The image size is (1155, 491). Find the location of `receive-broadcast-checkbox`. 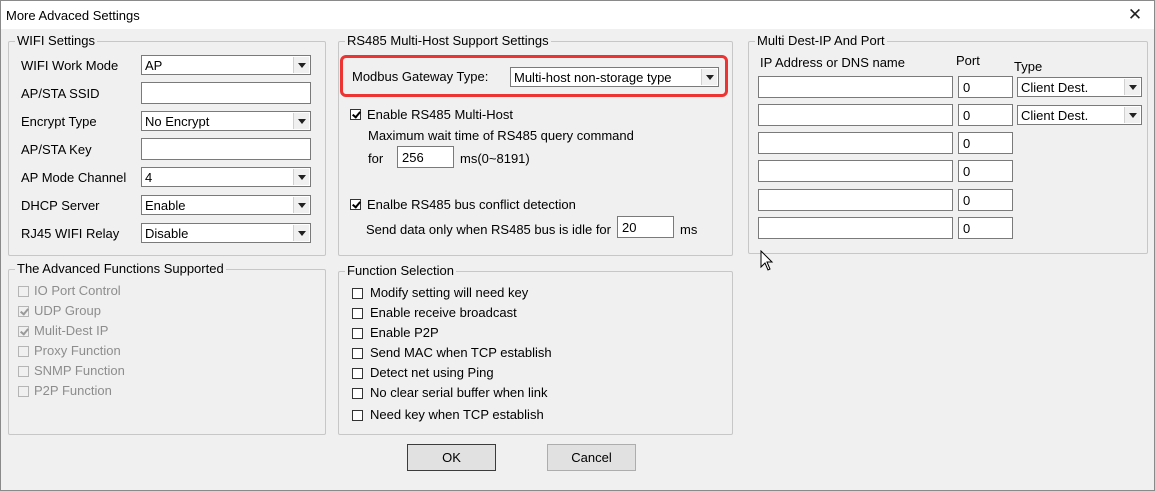

receive-broadcast-checkbox is located at coordinates (357, 313).